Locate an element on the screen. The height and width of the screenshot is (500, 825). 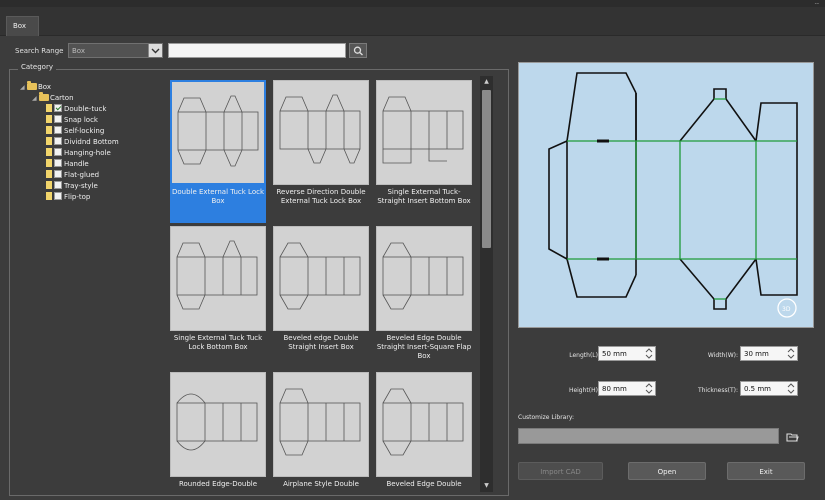
tree-item-label: Hanging-hole is located at coordinates (87, 153).